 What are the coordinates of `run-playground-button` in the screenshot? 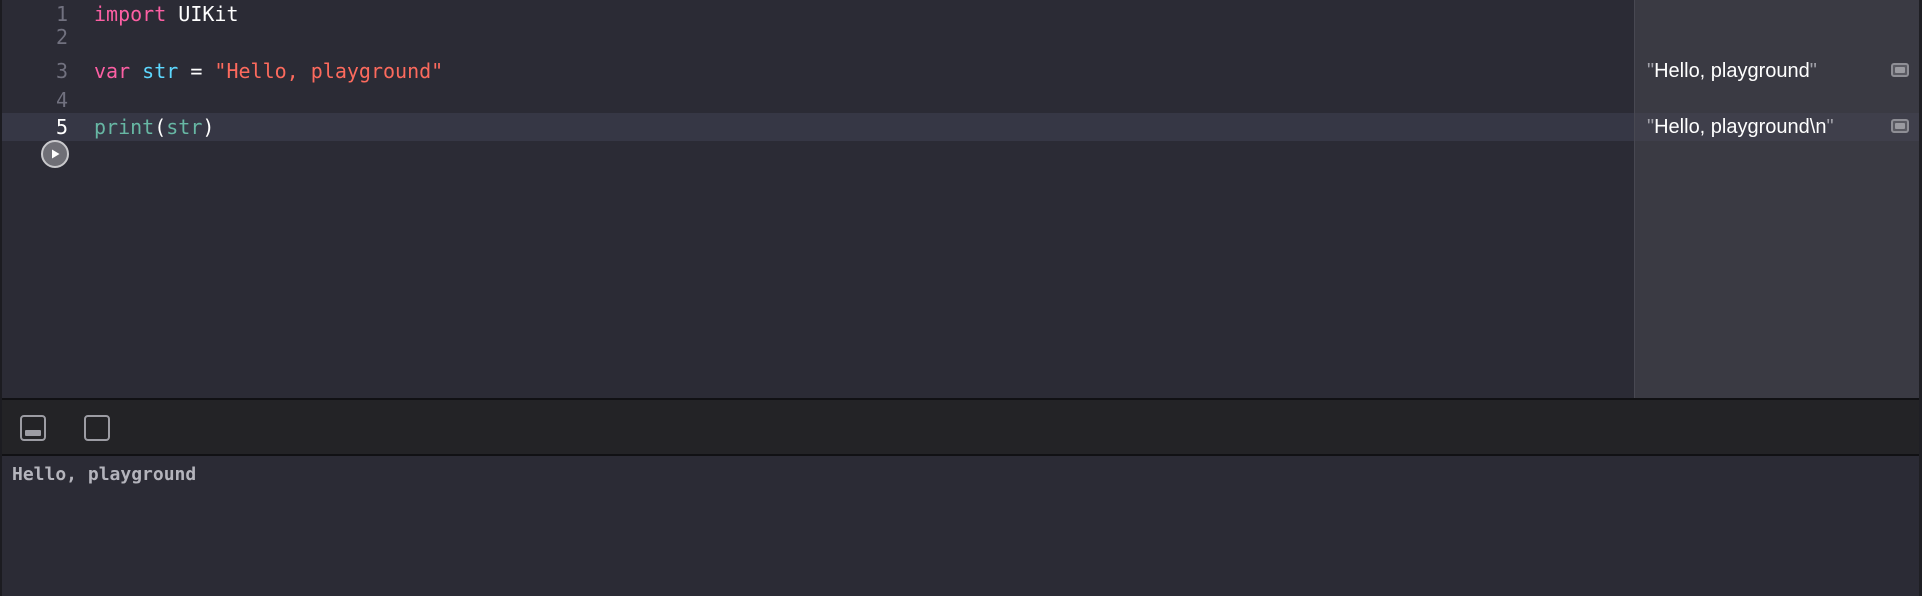 It's located at (55, 154).